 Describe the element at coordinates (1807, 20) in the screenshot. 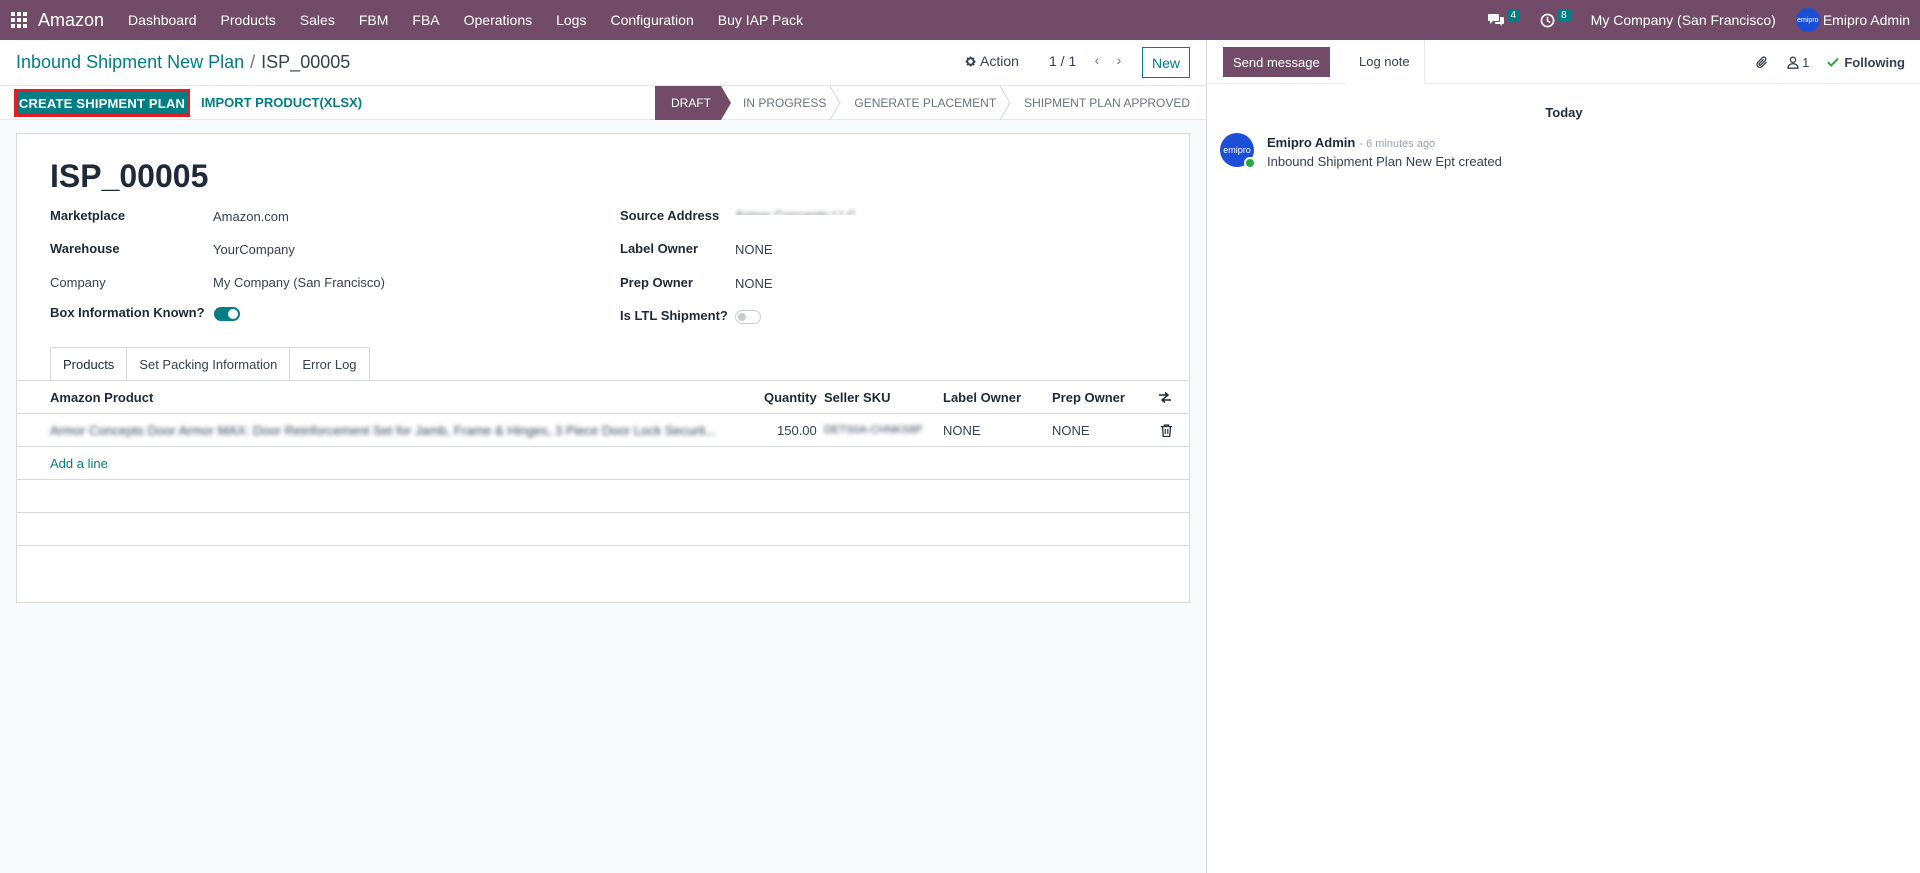

I see `user-avatar: emipro` at that location.